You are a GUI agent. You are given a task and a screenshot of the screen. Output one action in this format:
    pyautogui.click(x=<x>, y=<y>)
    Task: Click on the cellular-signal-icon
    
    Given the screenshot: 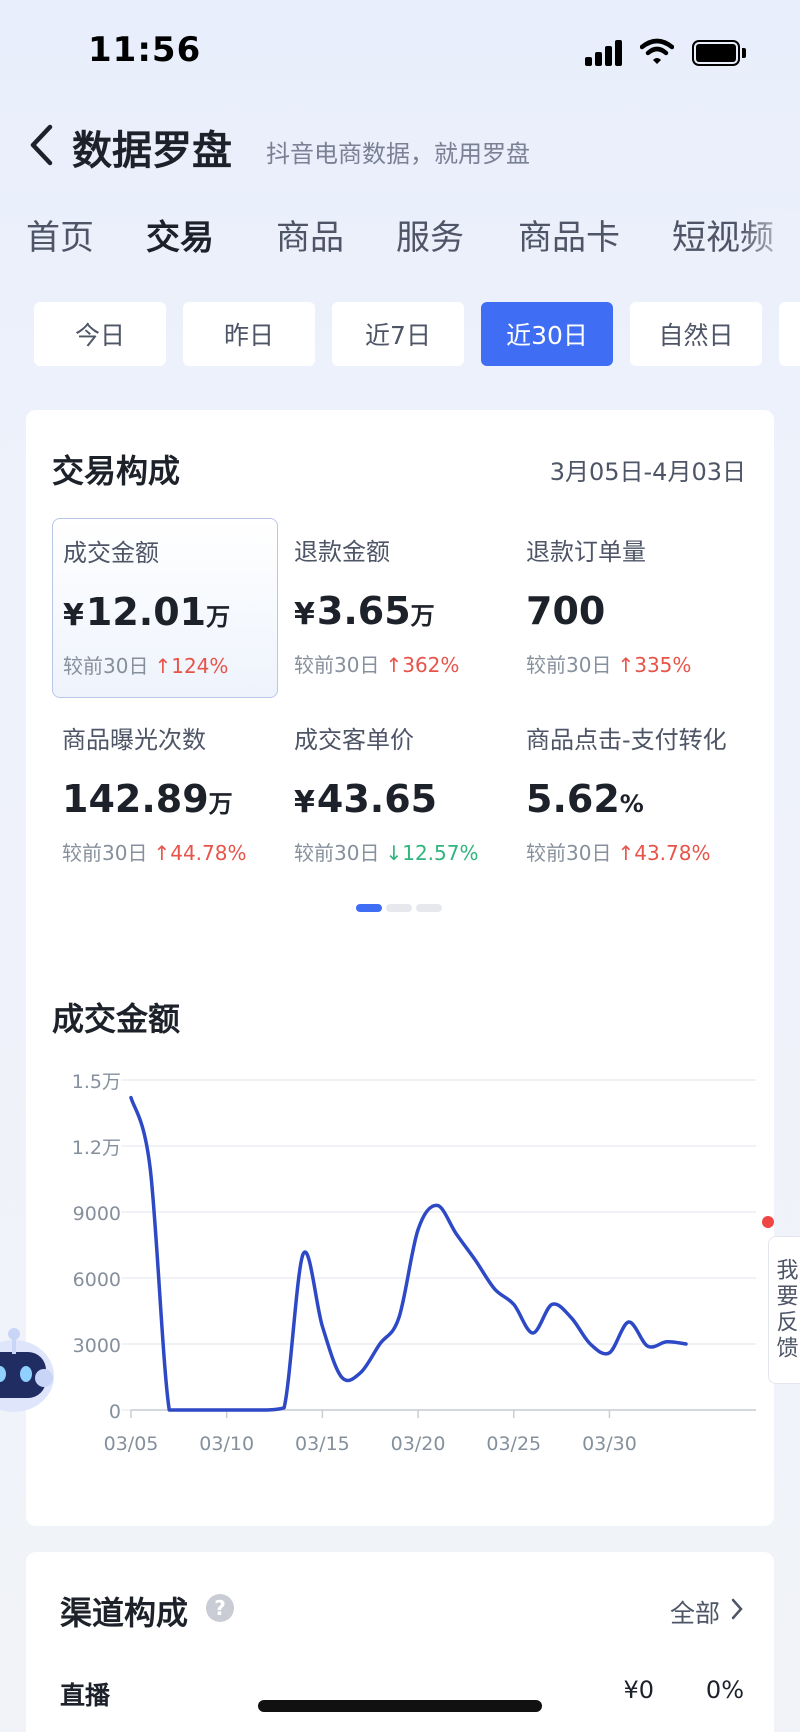 What is the action you would take?
    pyautogui.click(x=605, y=53)
    